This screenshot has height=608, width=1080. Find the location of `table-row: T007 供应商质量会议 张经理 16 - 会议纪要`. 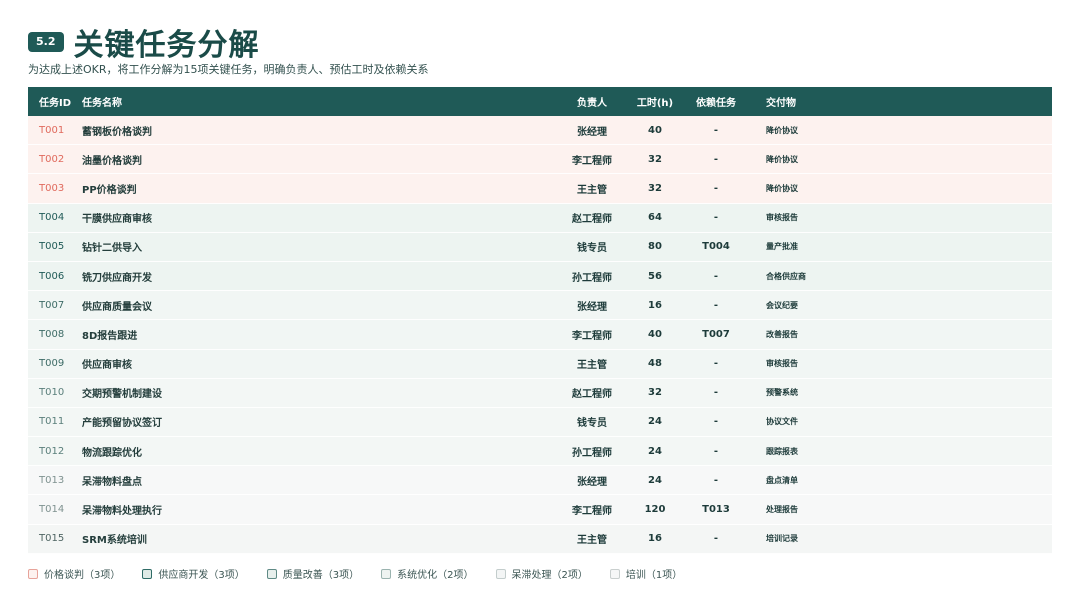

table-row: T007 供应商质量会议 张经理 16 - 会议纪要 is located at coordinates (540, 306).